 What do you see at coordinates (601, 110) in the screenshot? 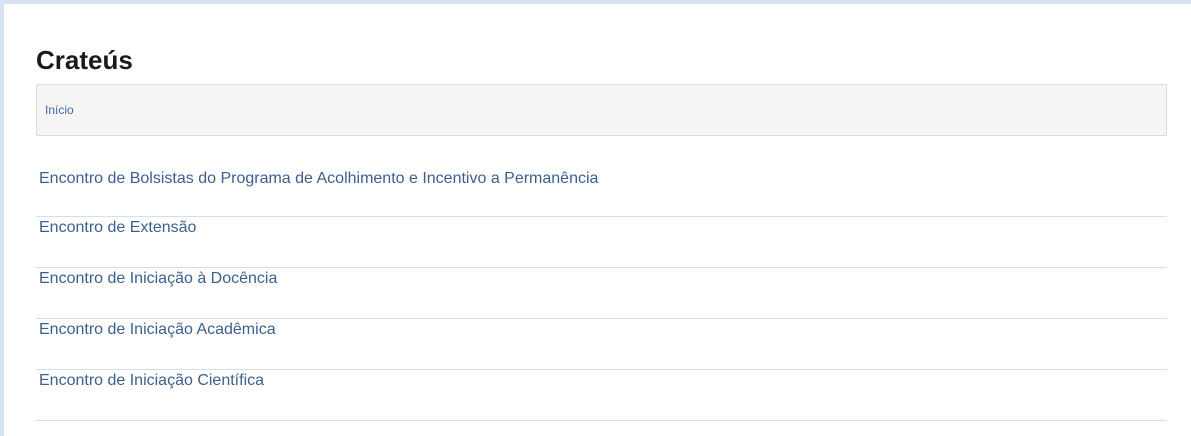
I see `breadcrumb: Início` at bounding box center [601, 110].